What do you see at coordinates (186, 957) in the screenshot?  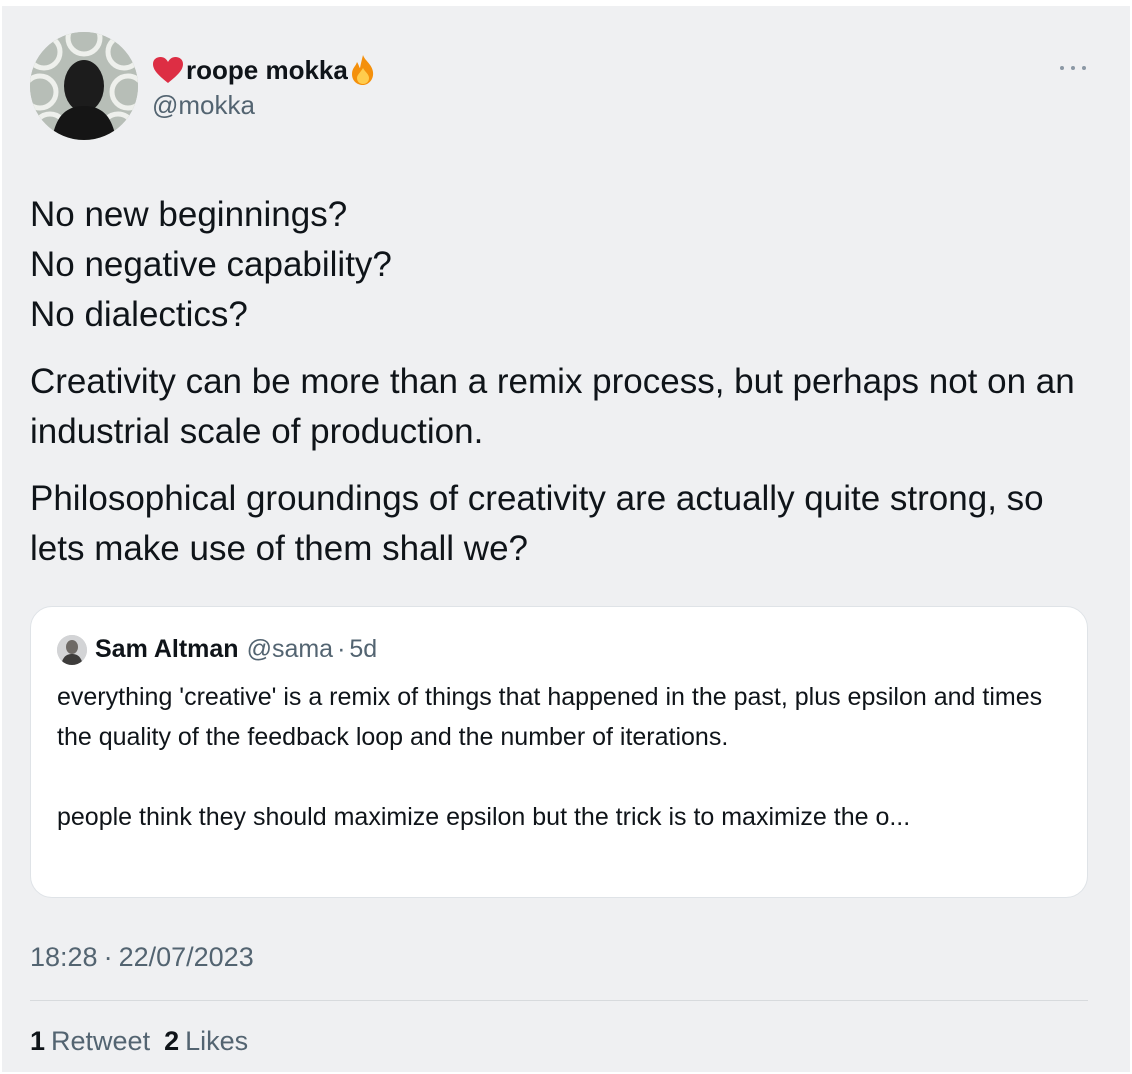 I see `tweet-date: 22/07/2023` at bounding box center [186, 957].